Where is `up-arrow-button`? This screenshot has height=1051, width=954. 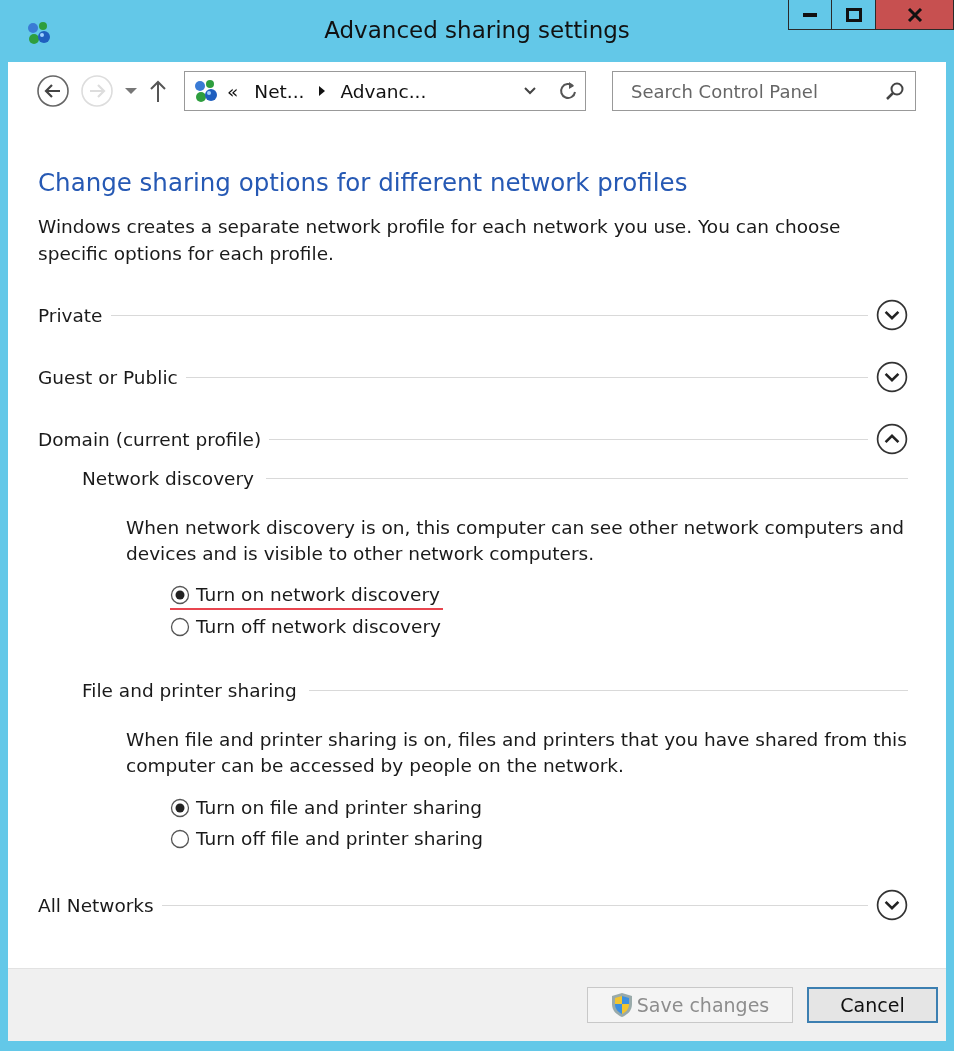 up-arrow-button is located at coordinates (158, 91).